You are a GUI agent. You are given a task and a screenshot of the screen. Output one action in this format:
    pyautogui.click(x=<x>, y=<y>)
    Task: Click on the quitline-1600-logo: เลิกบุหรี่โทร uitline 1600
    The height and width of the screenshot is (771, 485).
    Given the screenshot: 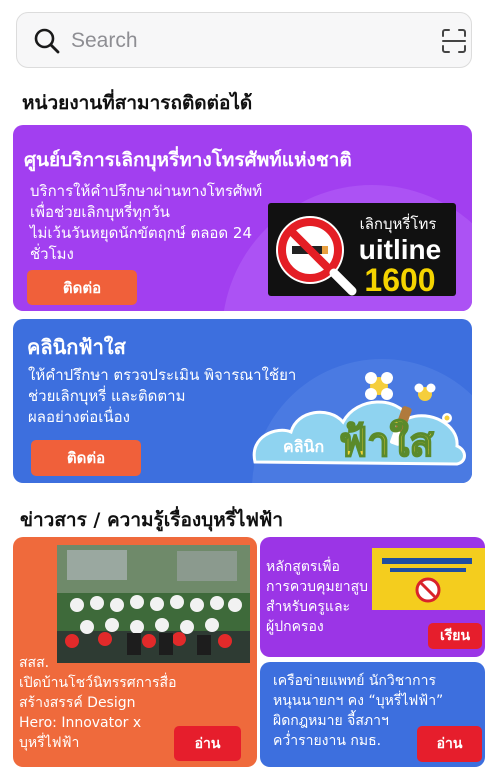 What is the action you would take?
    pyautogui.click(x=362, y=249)
    